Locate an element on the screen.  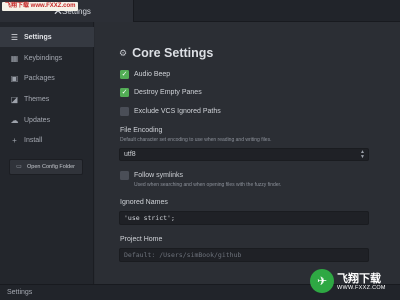
sidebar-item-label: Themes is located at coordinates (37, 99).